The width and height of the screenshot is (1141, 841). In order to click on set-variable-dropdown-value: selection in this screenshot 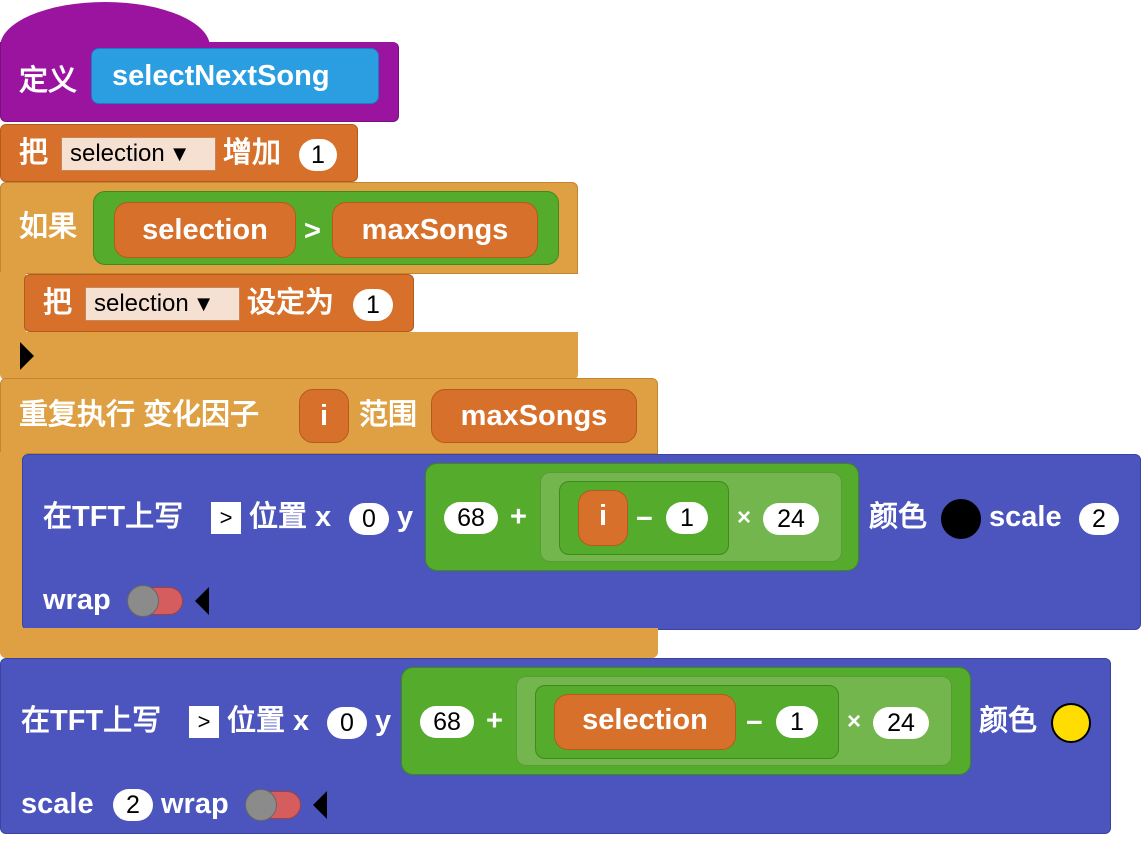, I will do `click(141, 303)`.